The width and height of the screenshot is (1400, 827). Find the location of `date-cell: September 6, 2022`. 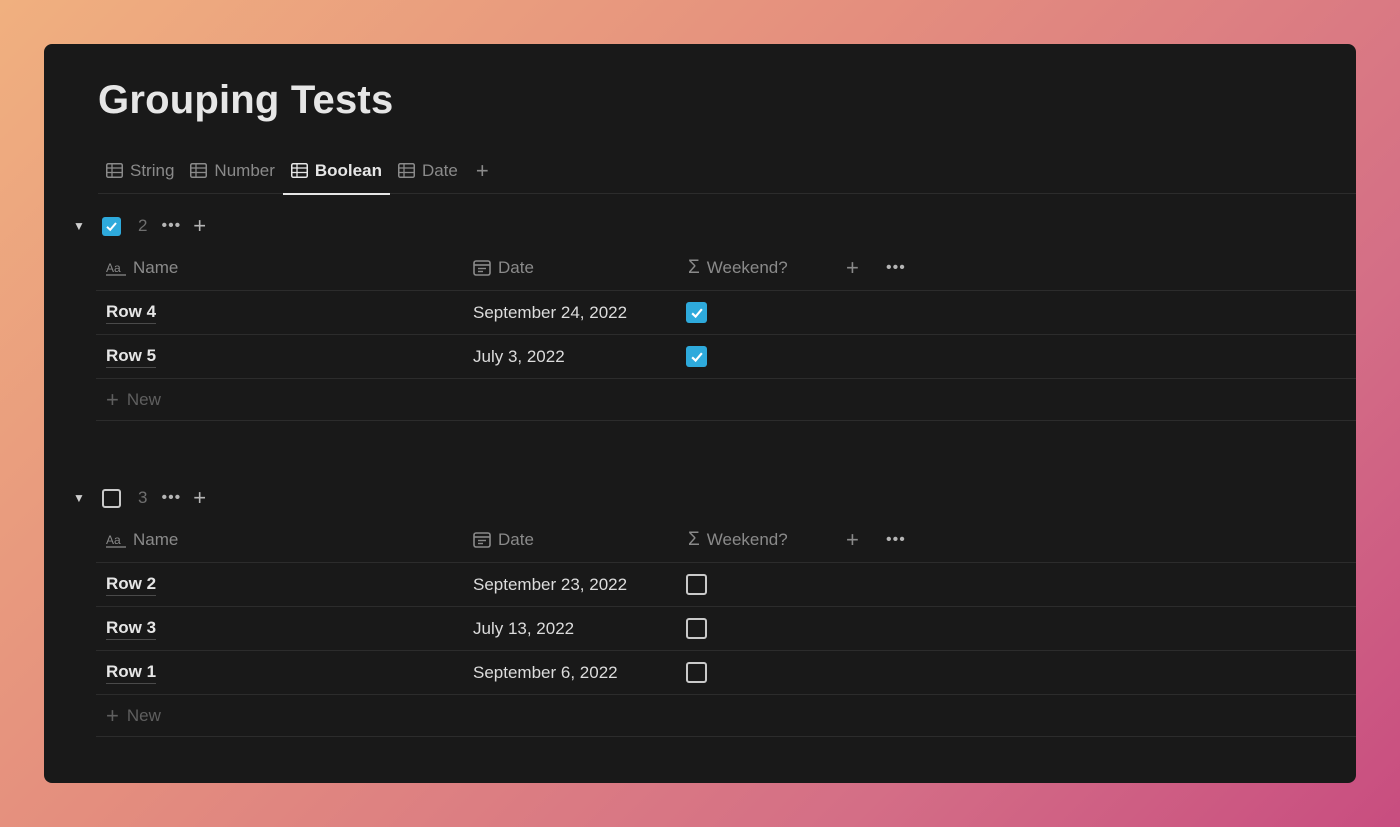

date-cell: September 6, 2022 is located at coordinates (545, 672).